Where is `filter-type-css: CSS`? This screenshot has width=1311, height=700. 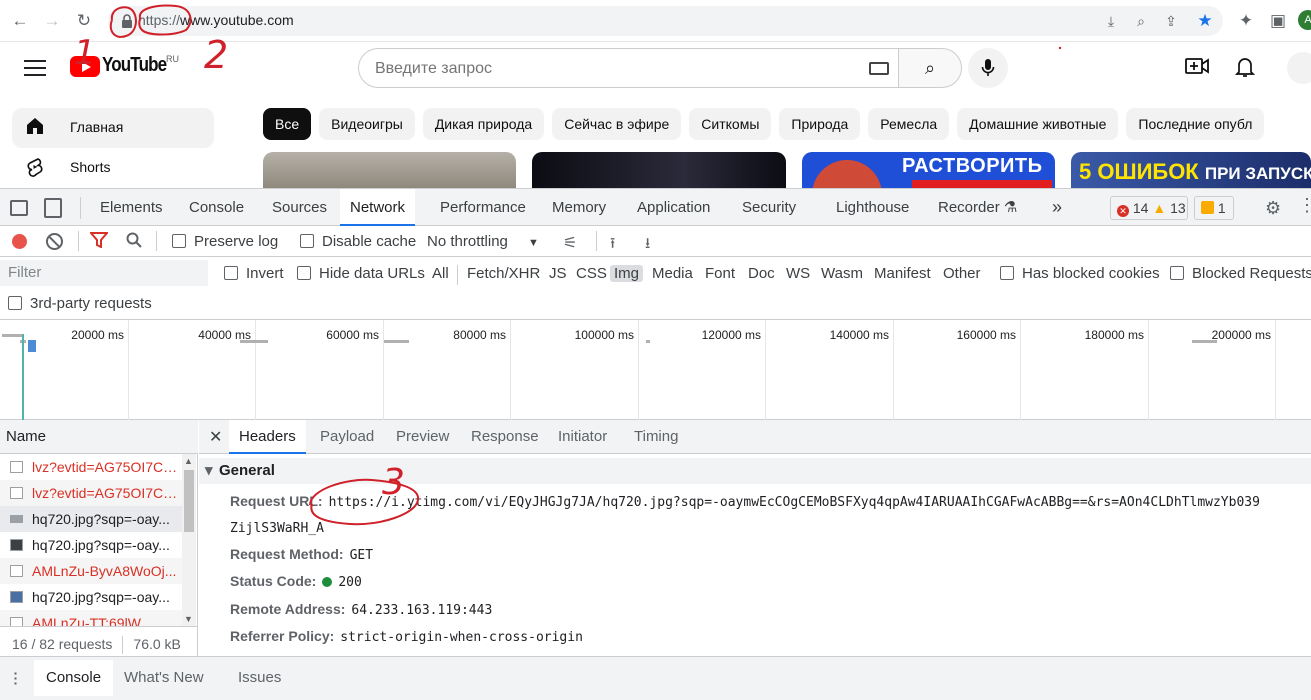
filter-type-css: CSS is located at coordinates (591, 273).